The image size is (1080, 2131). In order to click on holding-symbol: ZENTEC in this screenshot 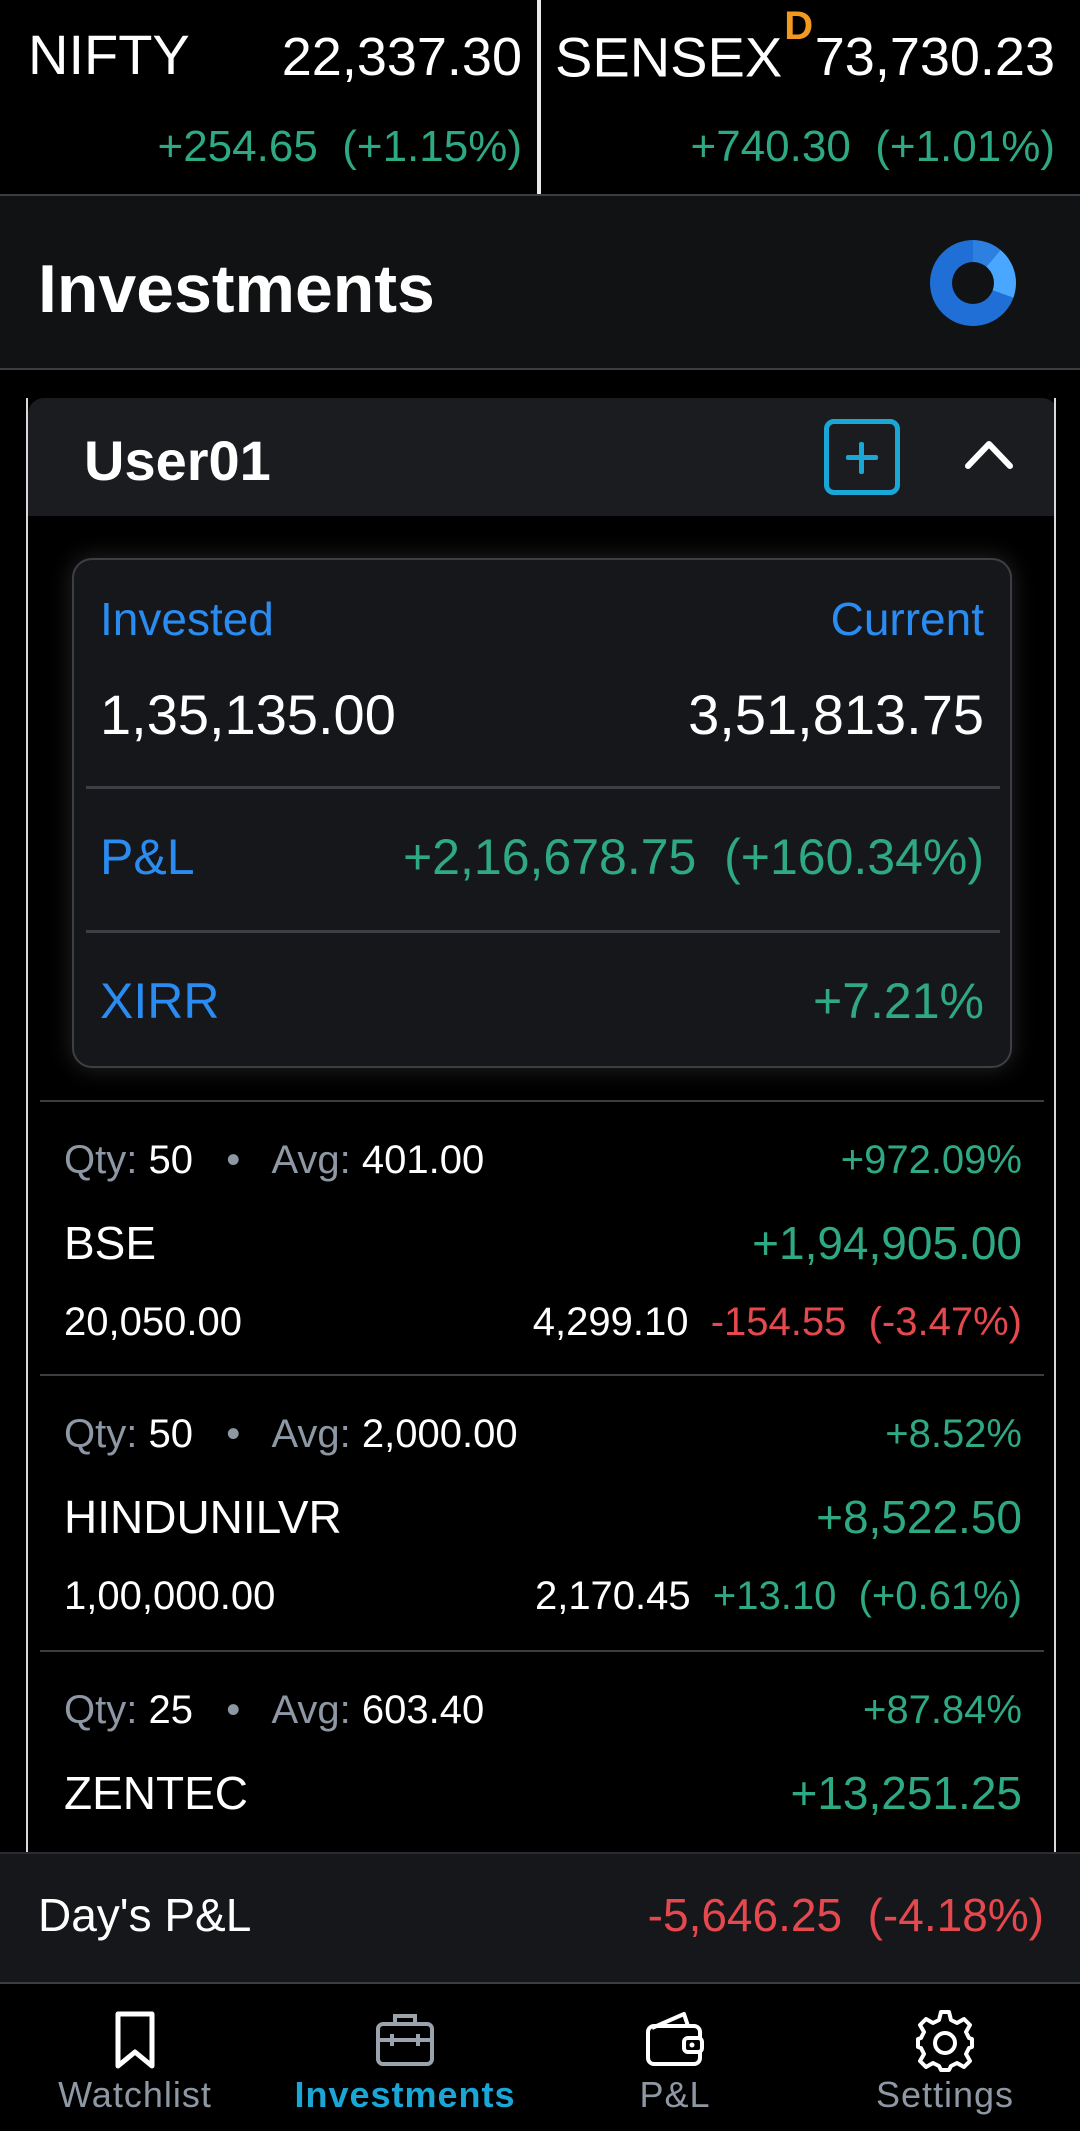, I will do `click(156, 1793)`.